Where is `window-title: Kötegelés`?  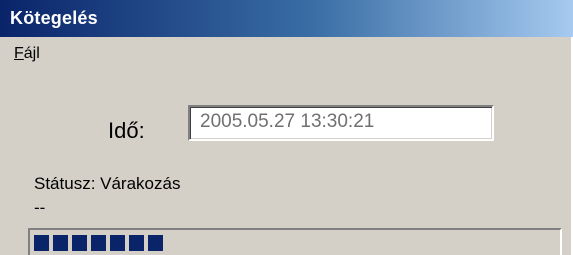
window-title: Kötegelés is located at coordinates (54, 18).